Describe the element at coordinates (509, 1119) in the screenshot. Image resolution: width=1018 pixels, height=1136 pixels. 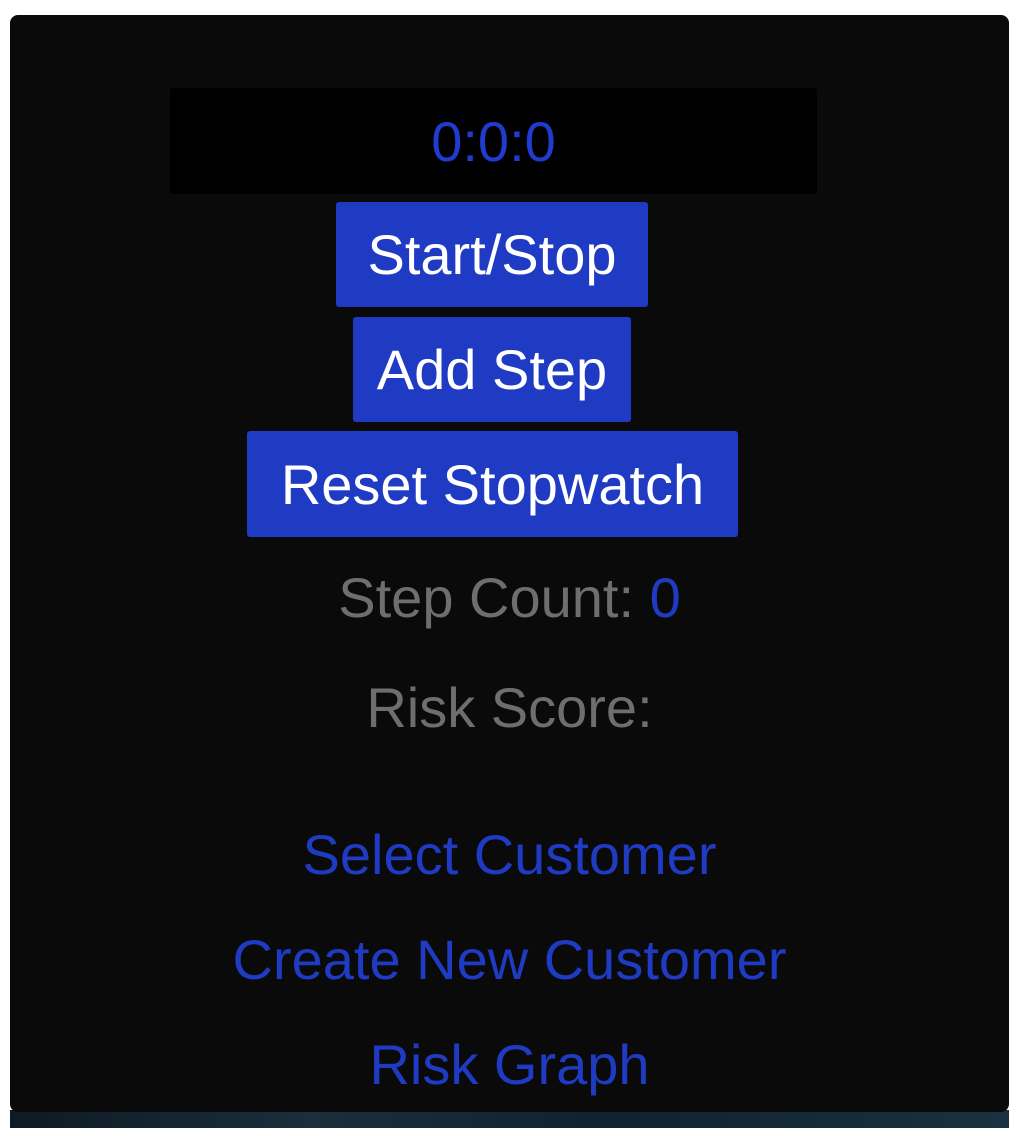
I see `background-strip` at that location.